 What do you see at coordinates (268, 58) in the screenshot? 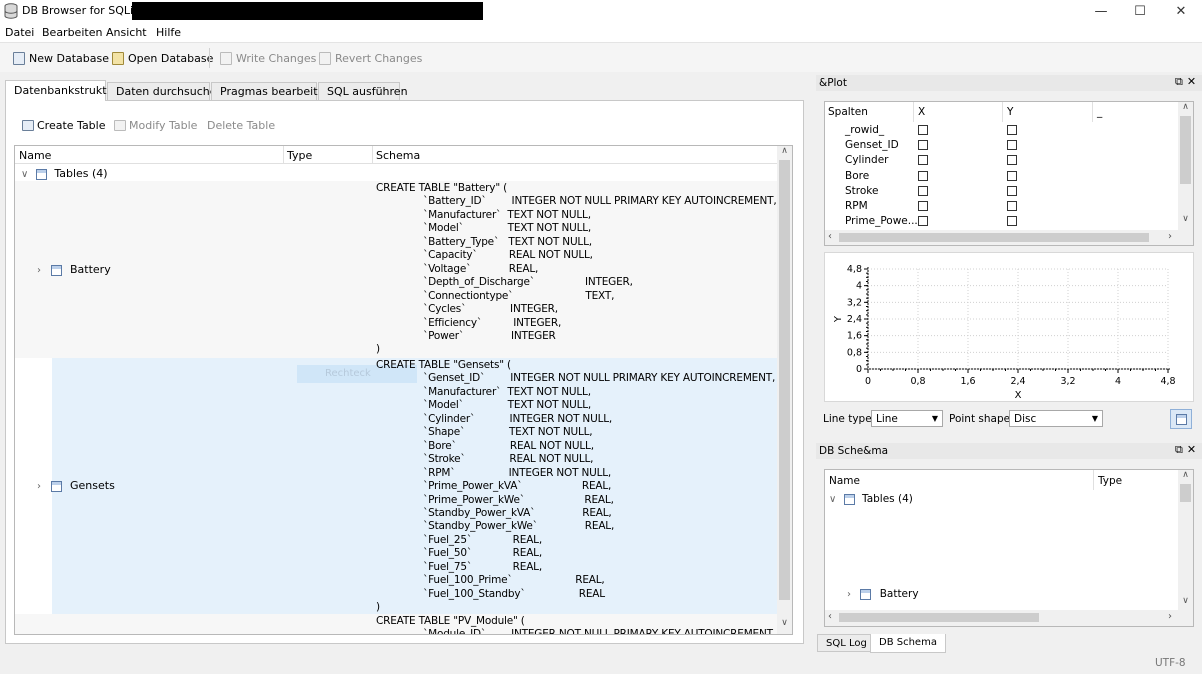
I see `write-changes-button: Write Changes` at bounding box center [268, 58].